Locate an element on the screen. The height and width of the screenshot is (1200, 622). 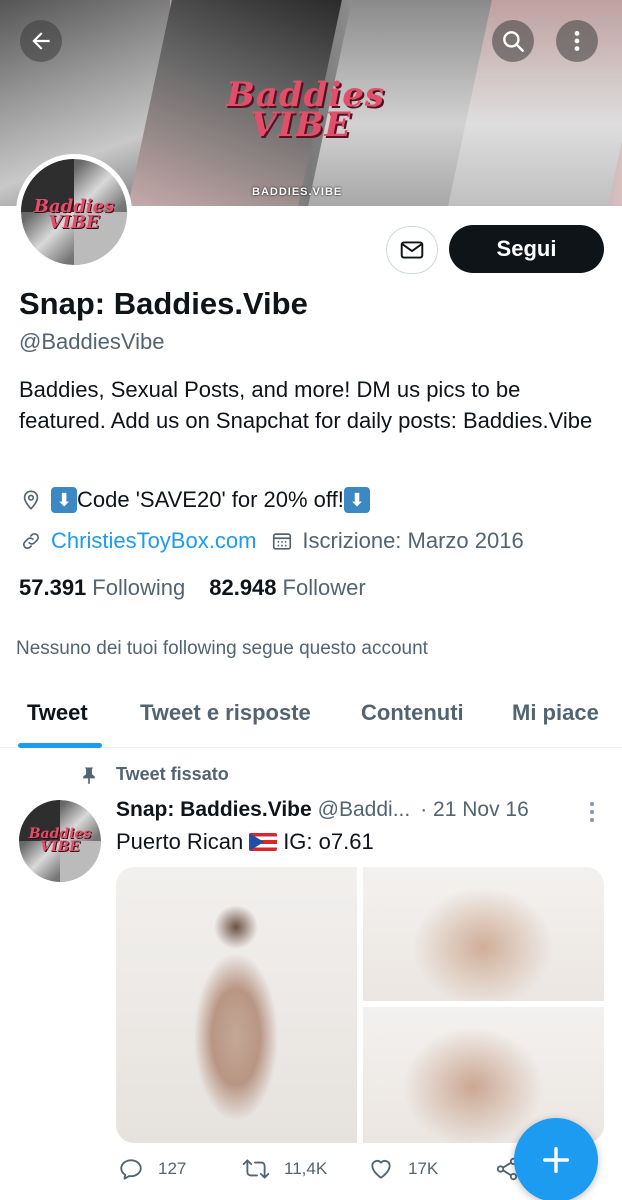
tab-media: Contenuti is located at coordinates (412, 713).